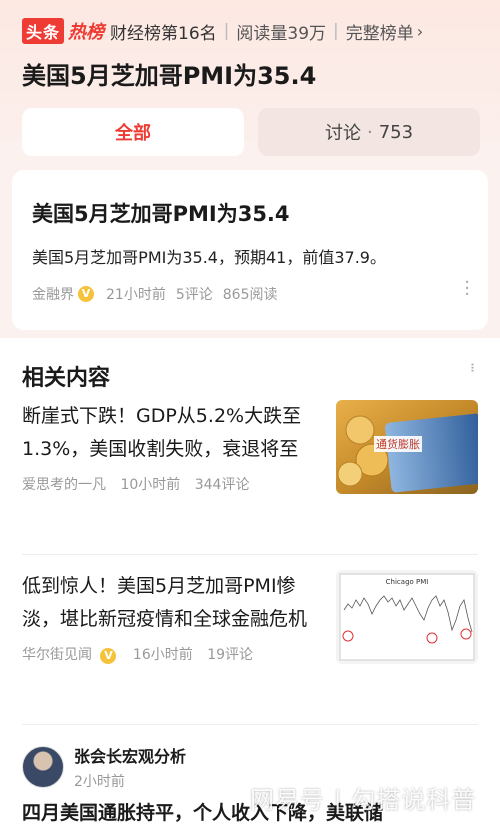 The image size is (500, 832). I want to click on view-count: 阅读量39万, so click(281, 33).